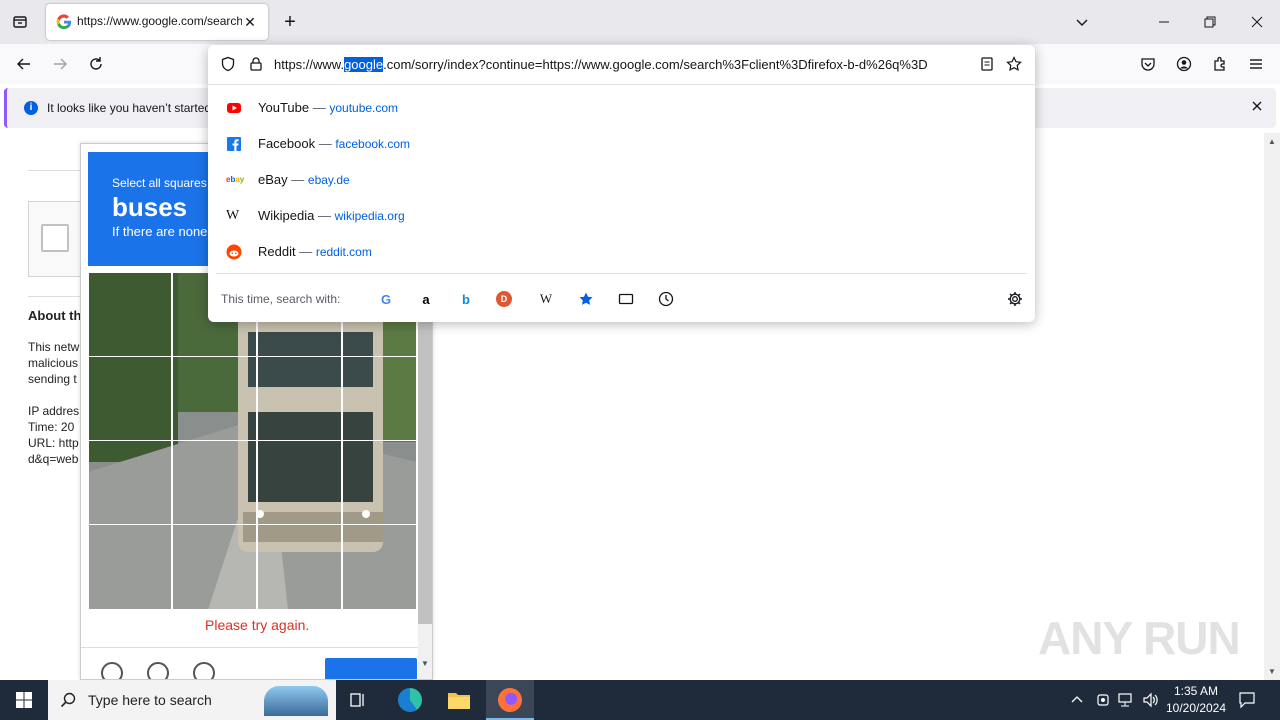  Describe the element at coordinates (284, 107) in the screenshot. I see `suggestion-title: YouTube` at that location.